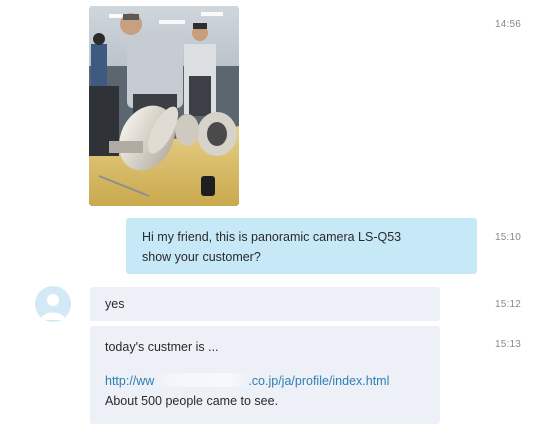 The height and width of the screenshot is (436, 554). I want to click on outgoing-message-line-2: show your customer?, so click(201, 257).